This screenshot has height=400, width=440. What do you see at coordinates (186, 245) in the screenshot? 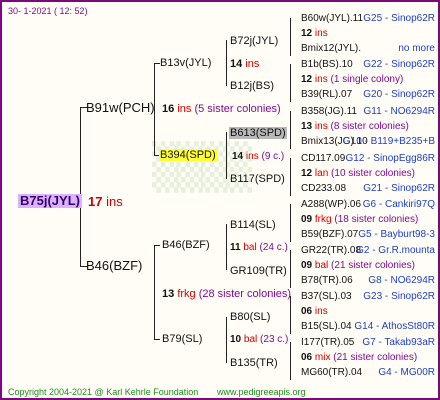
I see `gp-b46bzf: B46(BZF)` at bounding box center [186, 245].